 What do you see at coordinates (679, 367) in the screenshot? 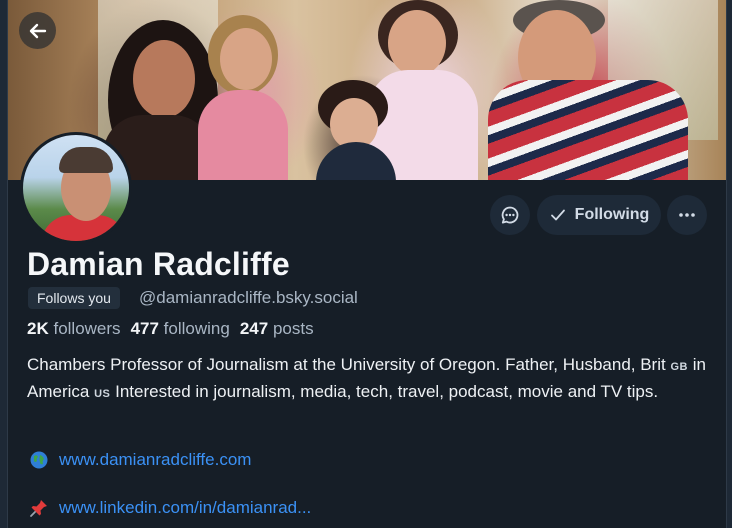
I see `gb-flag: GB` at bounding box center [679, 367].